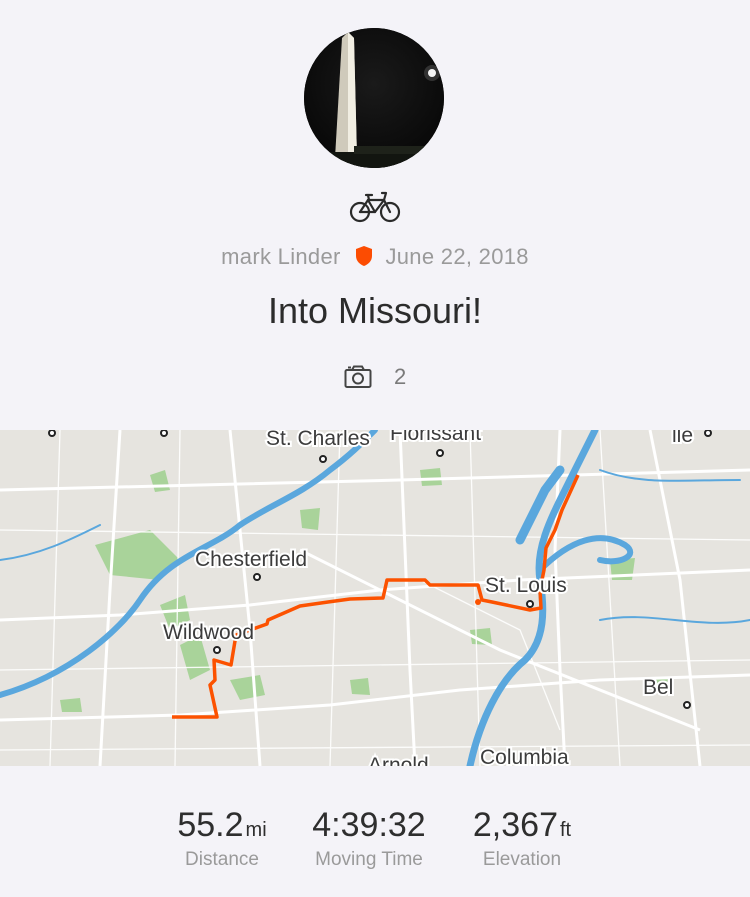  What do you see at coordinates (526, 585) in the screenshot?
I see `label-st-louis: St. Louis` at bounding box center [526, 585].